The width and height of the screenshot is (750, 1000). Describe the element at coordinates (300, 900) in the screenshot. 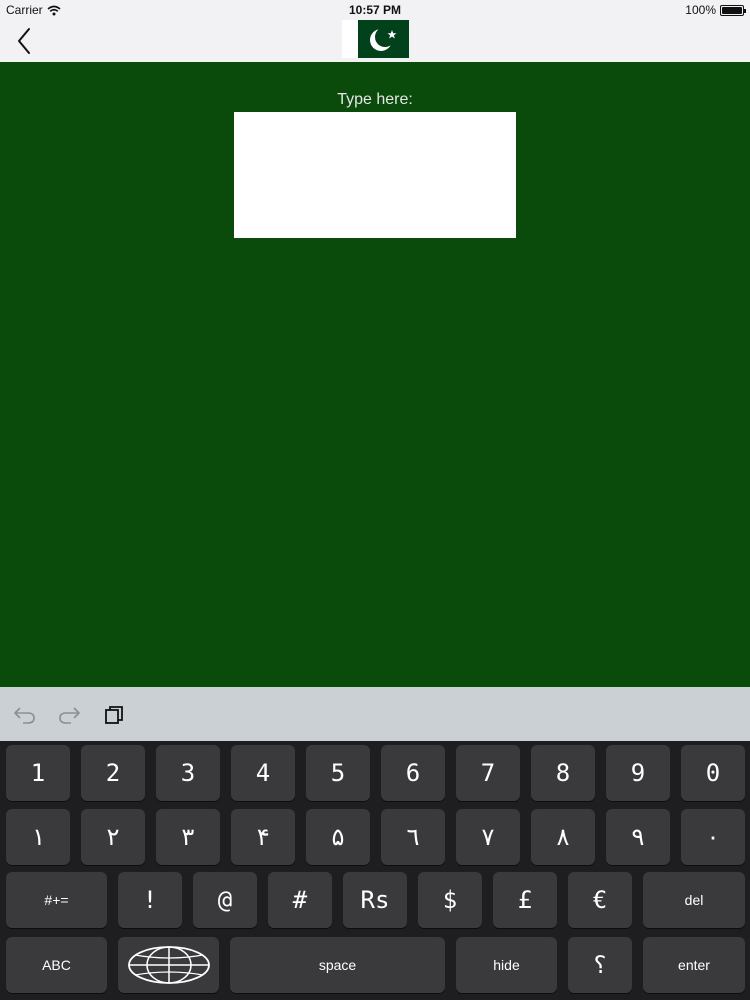

I see `key-hash: #` at that location.